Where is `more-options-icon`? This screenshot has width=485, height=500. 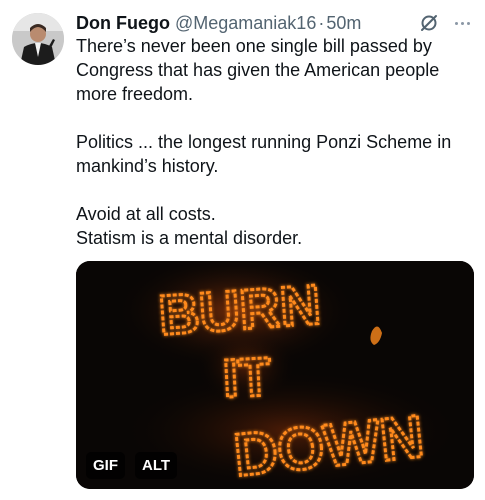
more-options-icon is located at coordinates (462, 23).